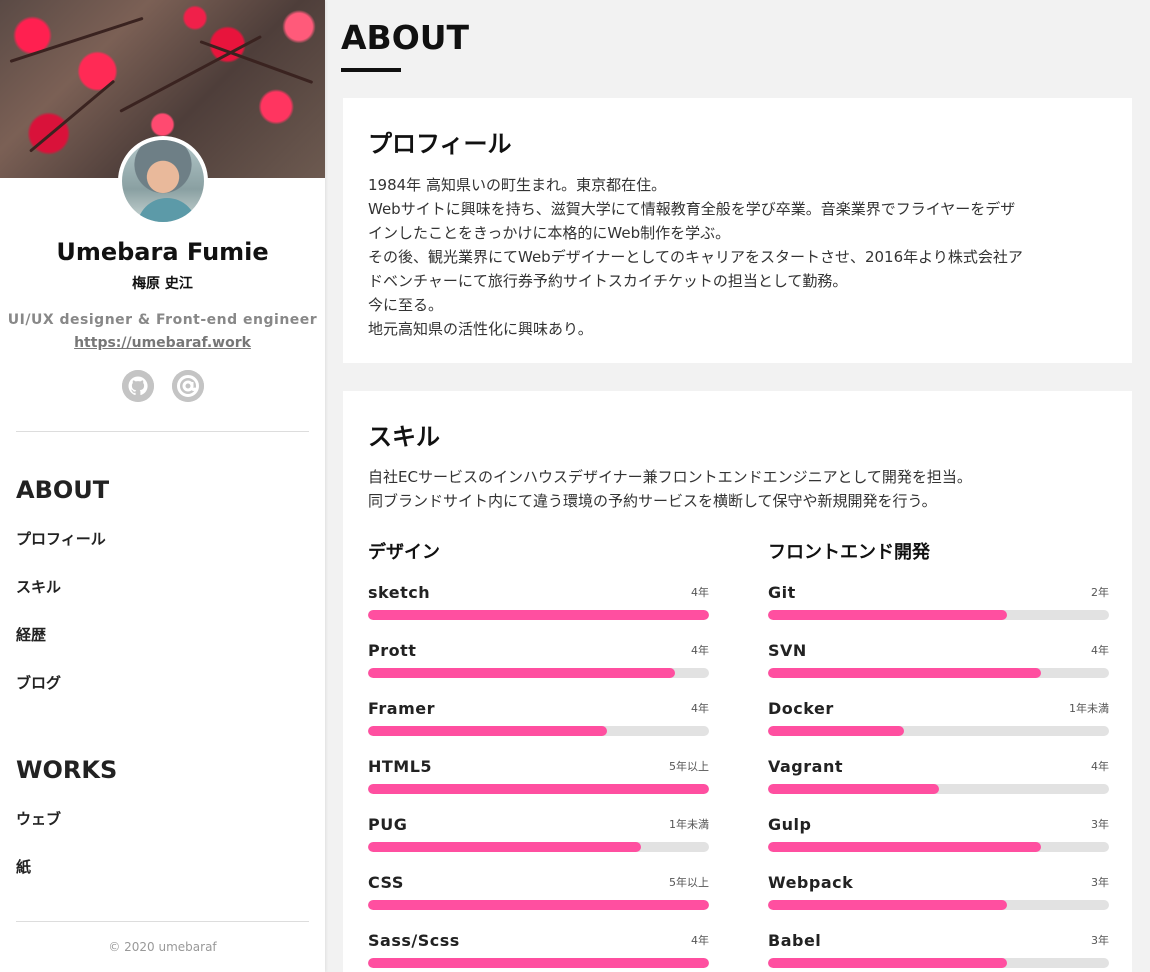 The height and width of the screenshot is (972, 1150). What do you see at coordinates (787, 650) in the screenshot?
I see `skill-name: SVN` at bounding box center [787, 650].